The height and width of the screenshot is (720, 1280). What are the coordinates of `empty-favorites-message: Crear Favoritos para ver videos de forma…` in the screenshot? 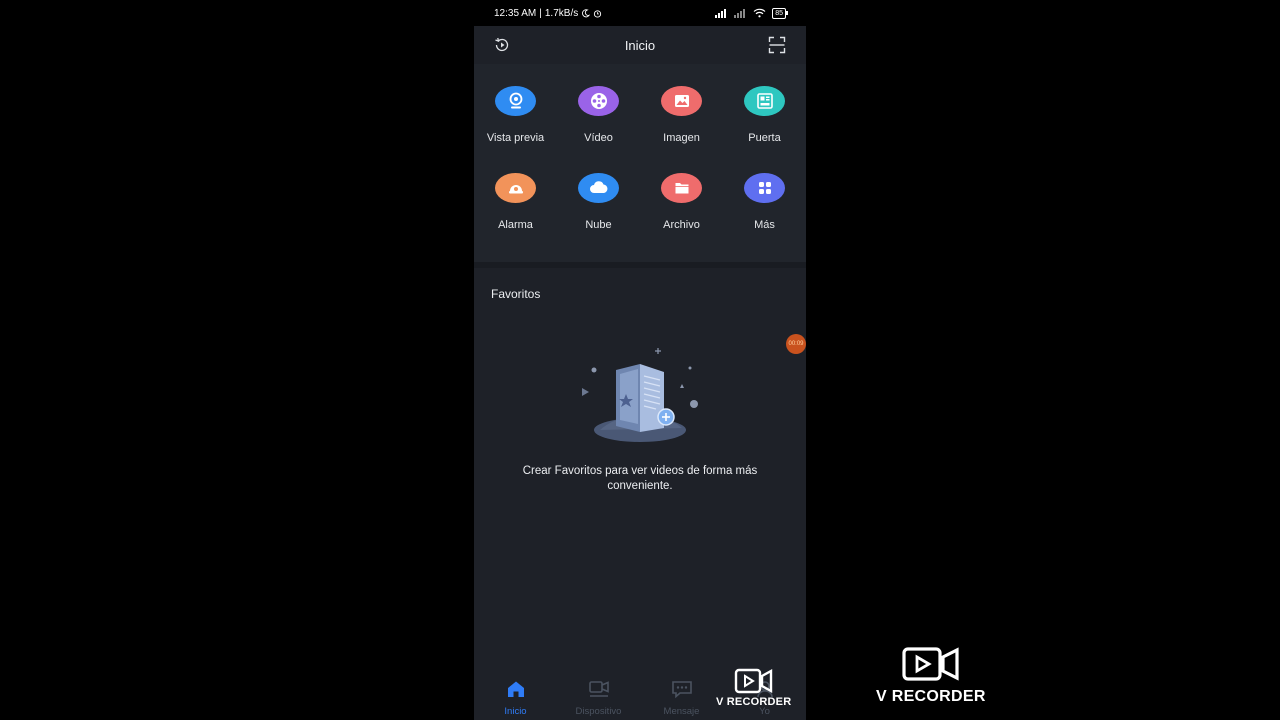 It's located at (640, 478).